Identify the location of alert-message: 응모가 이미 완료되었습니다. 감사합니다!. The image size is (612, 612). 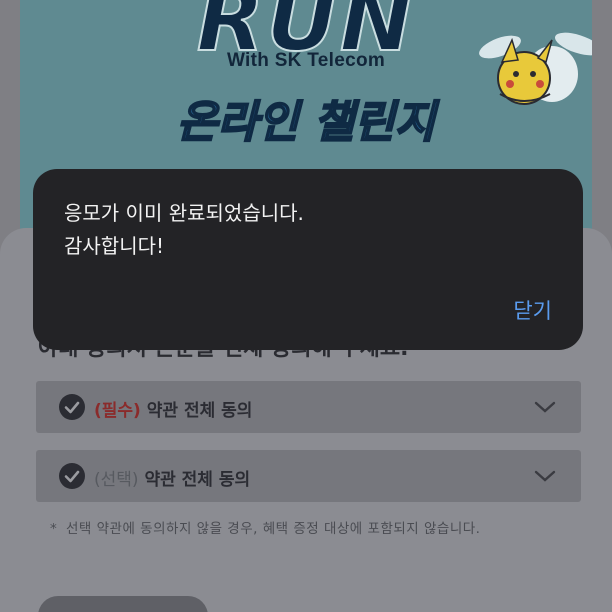
(184, 230).